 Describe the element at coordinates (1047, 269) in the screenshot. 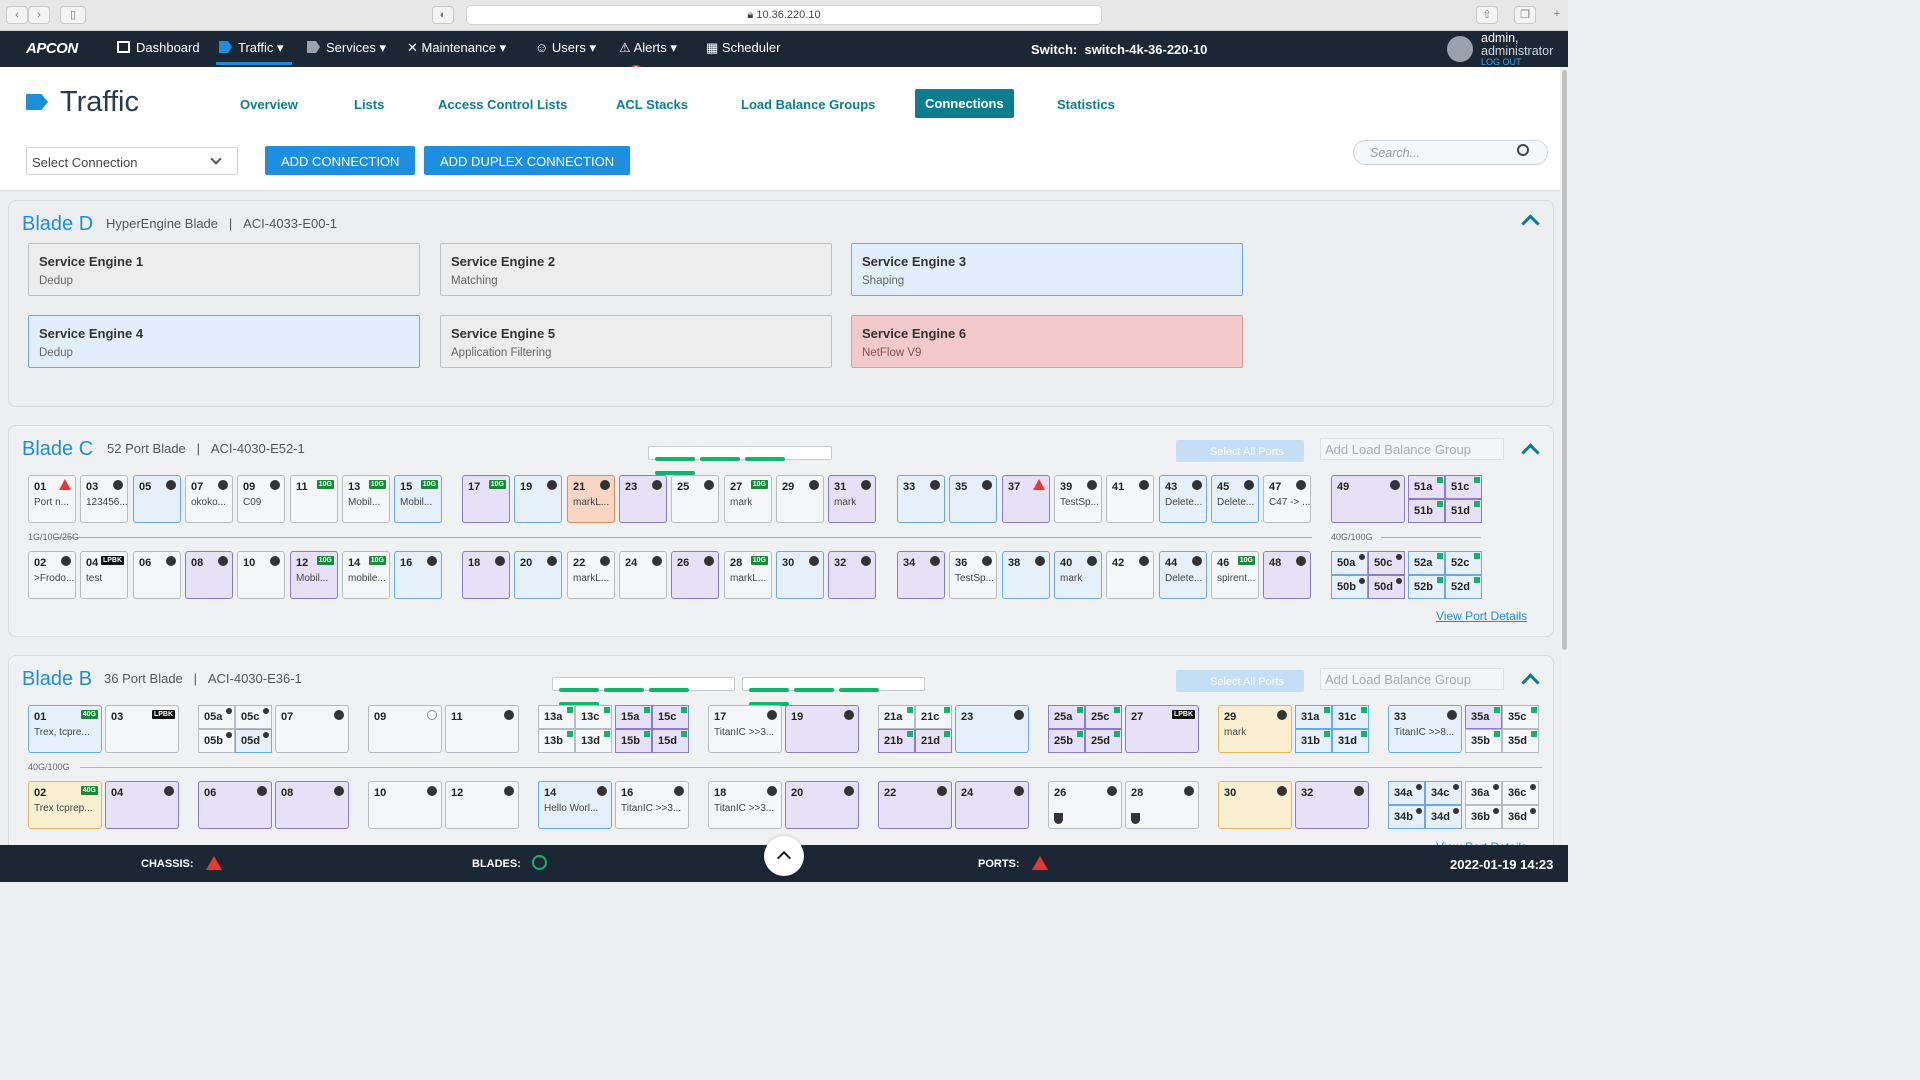

I see `service-engine-3: Service Engine 3 Shaping` at that location.